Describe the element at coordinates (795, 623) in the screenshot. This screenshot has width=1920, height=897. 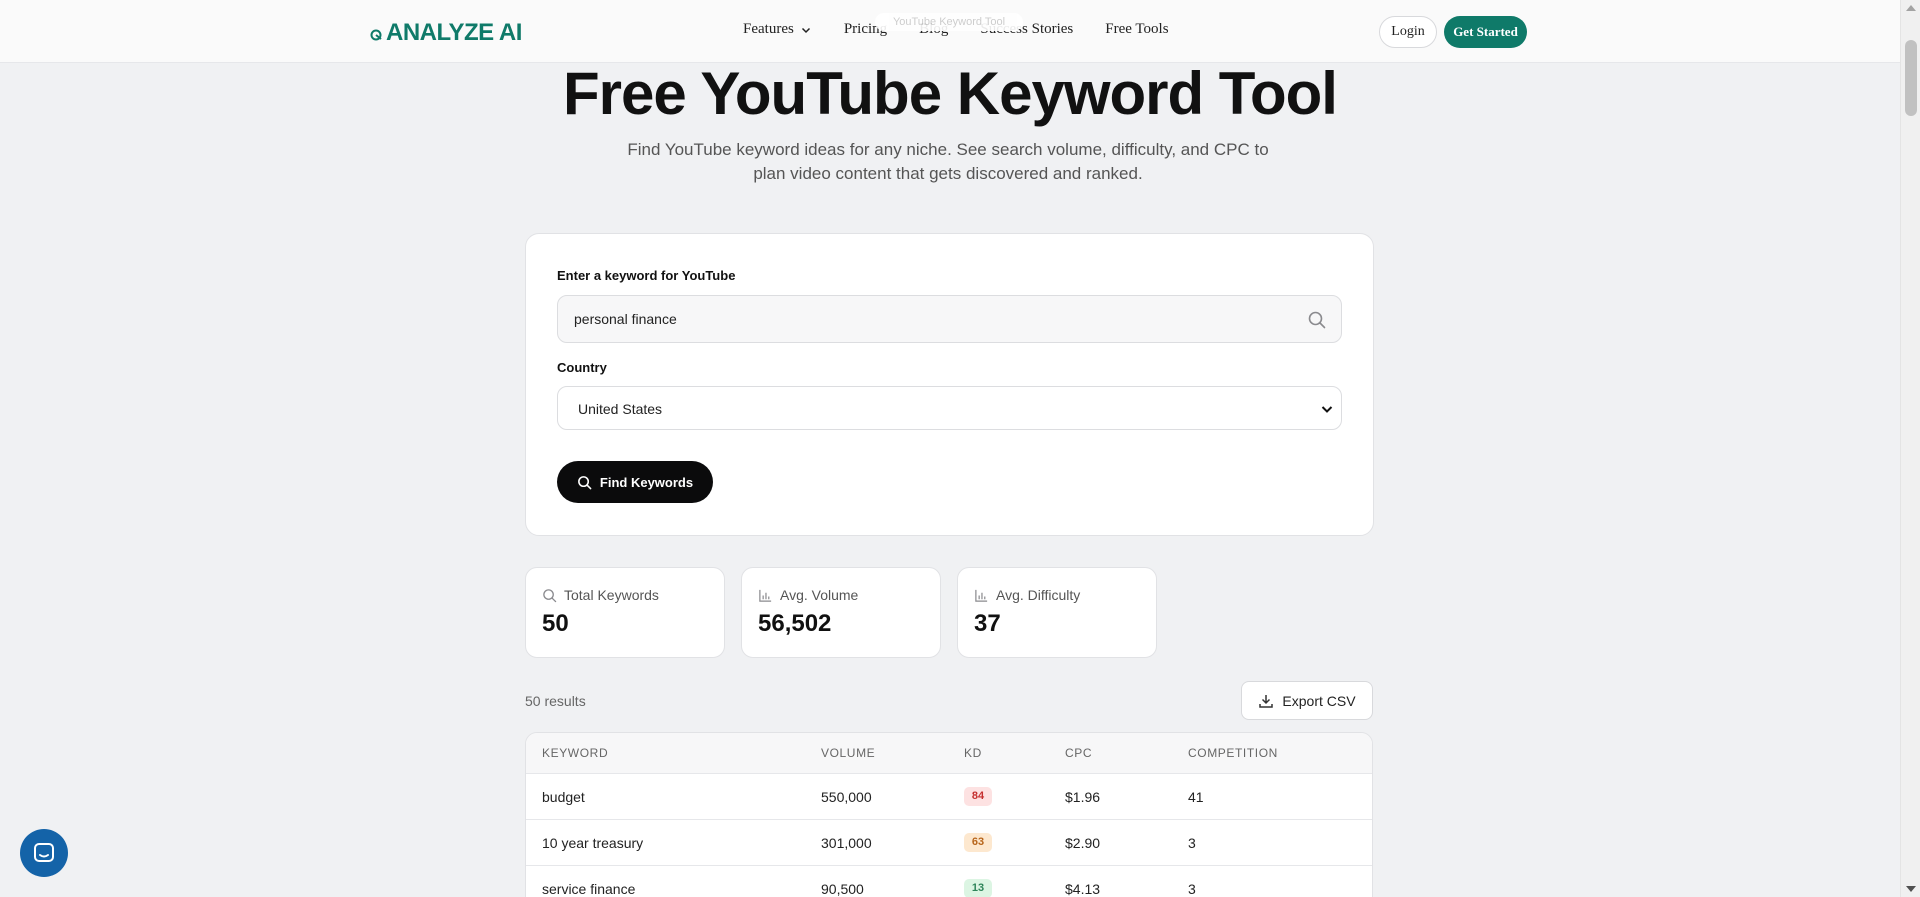
I see `stat-value: 56,502` at that location.